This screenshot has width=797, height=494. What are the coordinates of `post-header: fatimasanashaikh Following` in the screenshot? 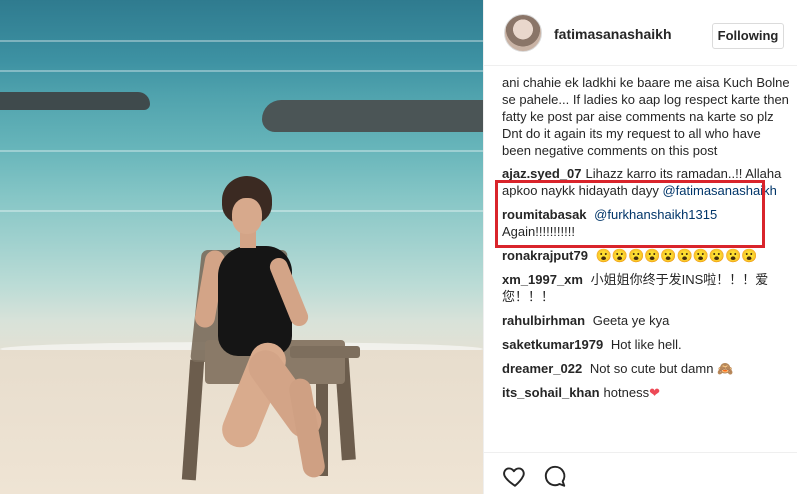 It's located at (640, 33).